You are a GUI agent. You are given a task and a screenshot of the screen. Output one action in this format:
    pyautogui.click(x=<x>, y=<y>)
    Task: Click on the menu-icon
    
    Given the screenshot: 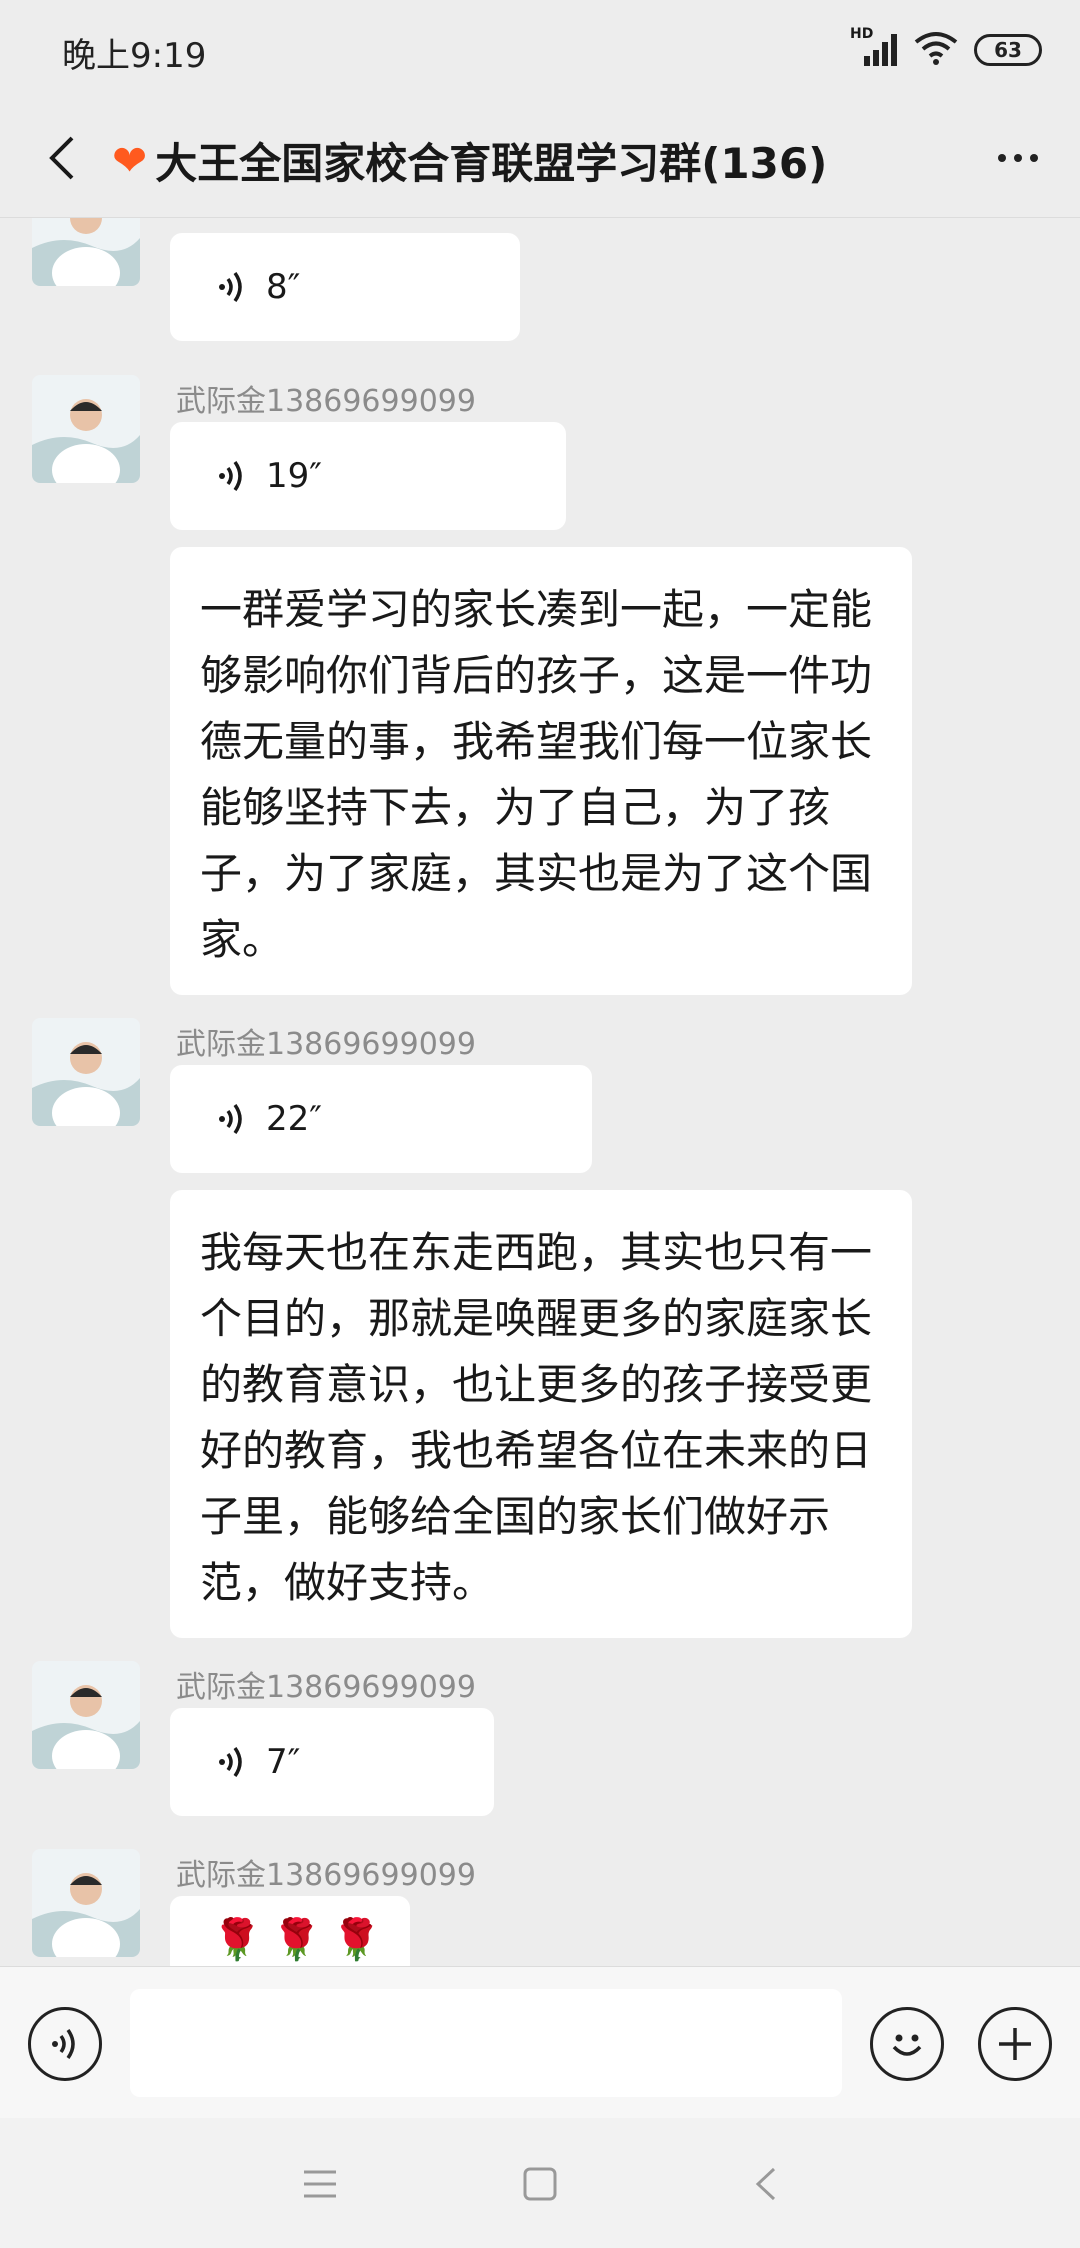 What is the action you would take?
    pyautogui.click(x=320, y=2184)
    